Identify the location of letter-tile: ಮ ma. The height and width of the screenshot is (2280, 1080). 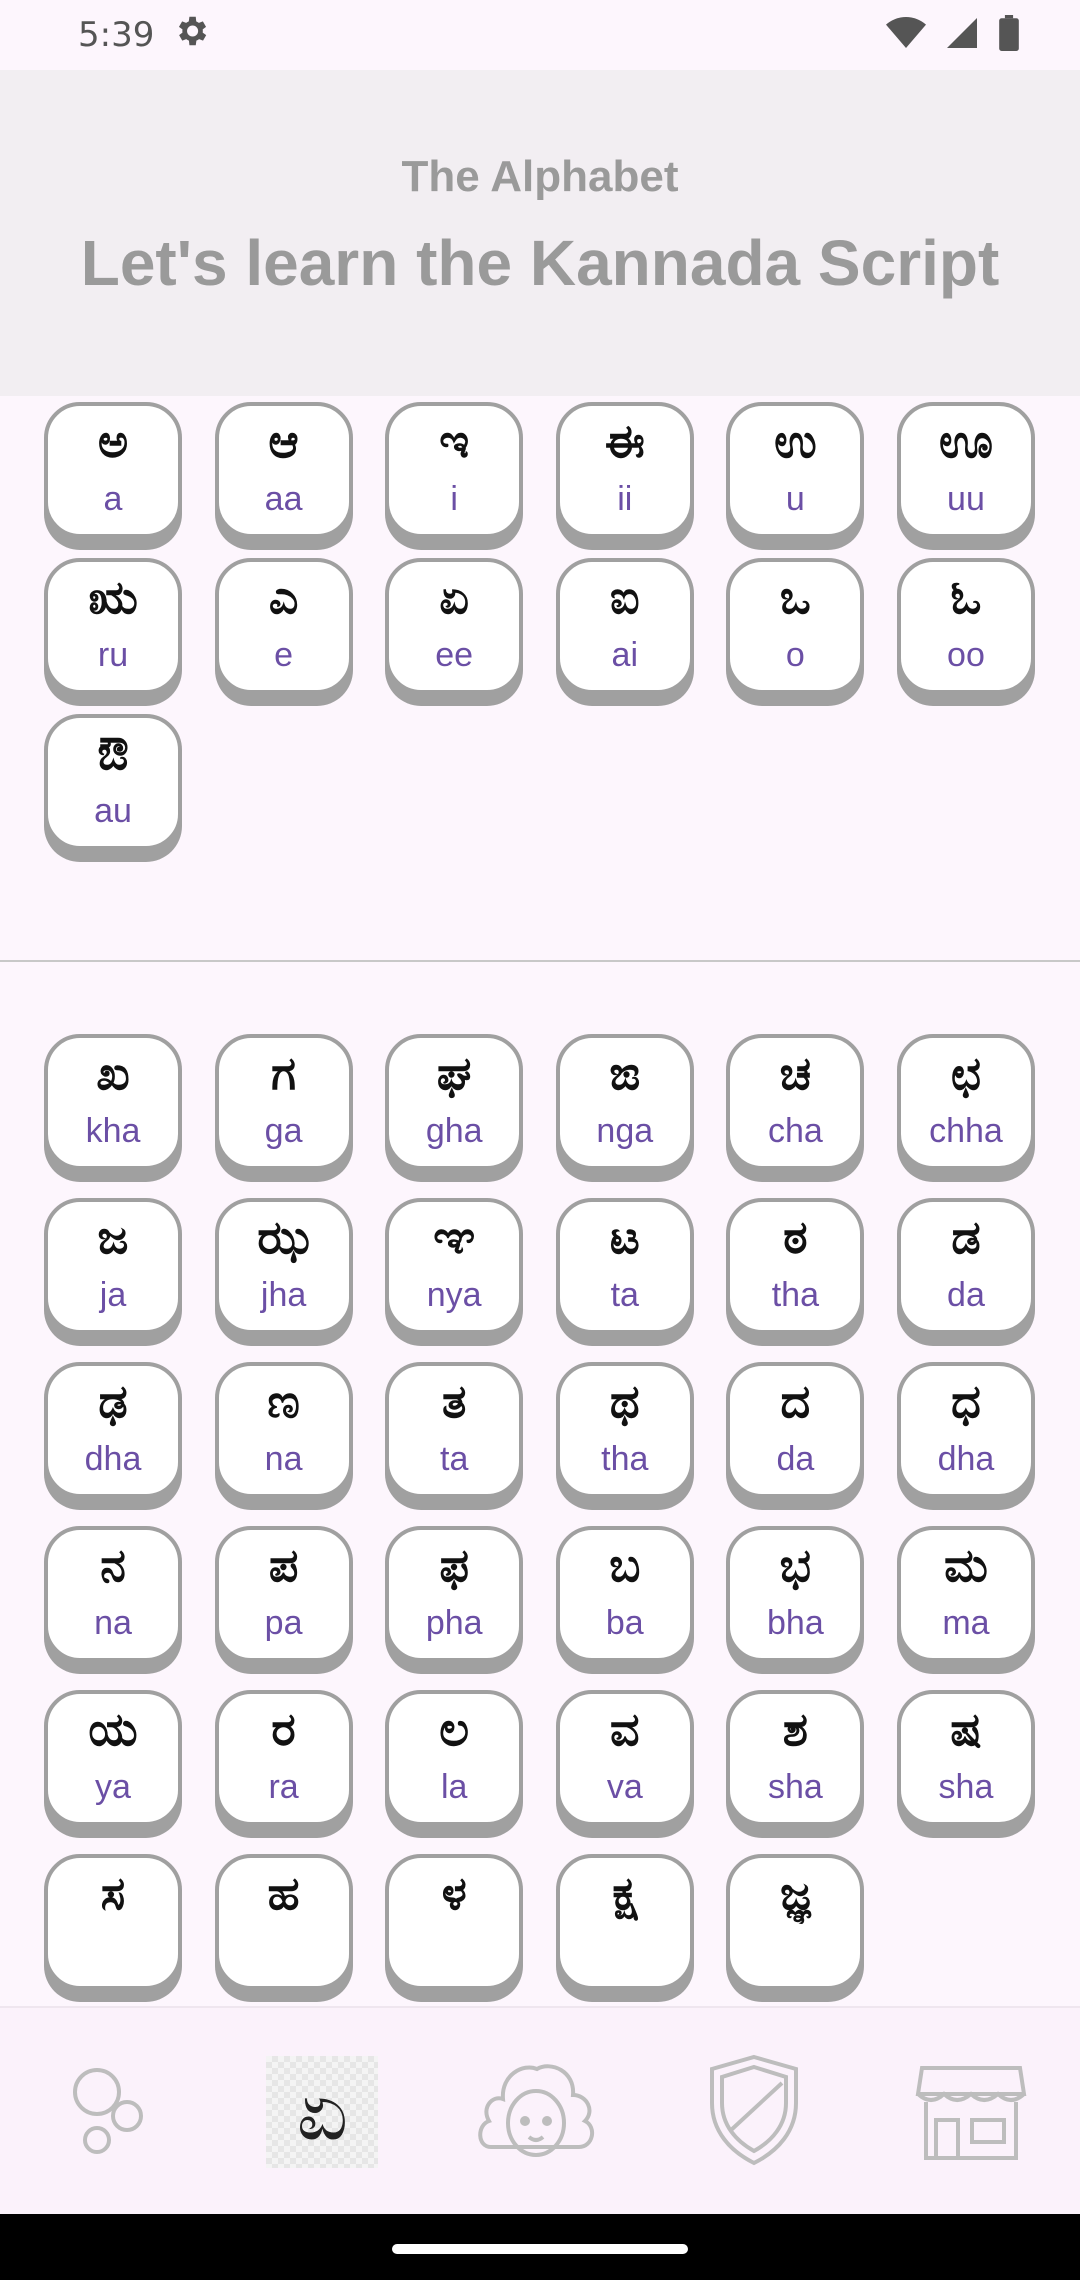
(965, 1594).